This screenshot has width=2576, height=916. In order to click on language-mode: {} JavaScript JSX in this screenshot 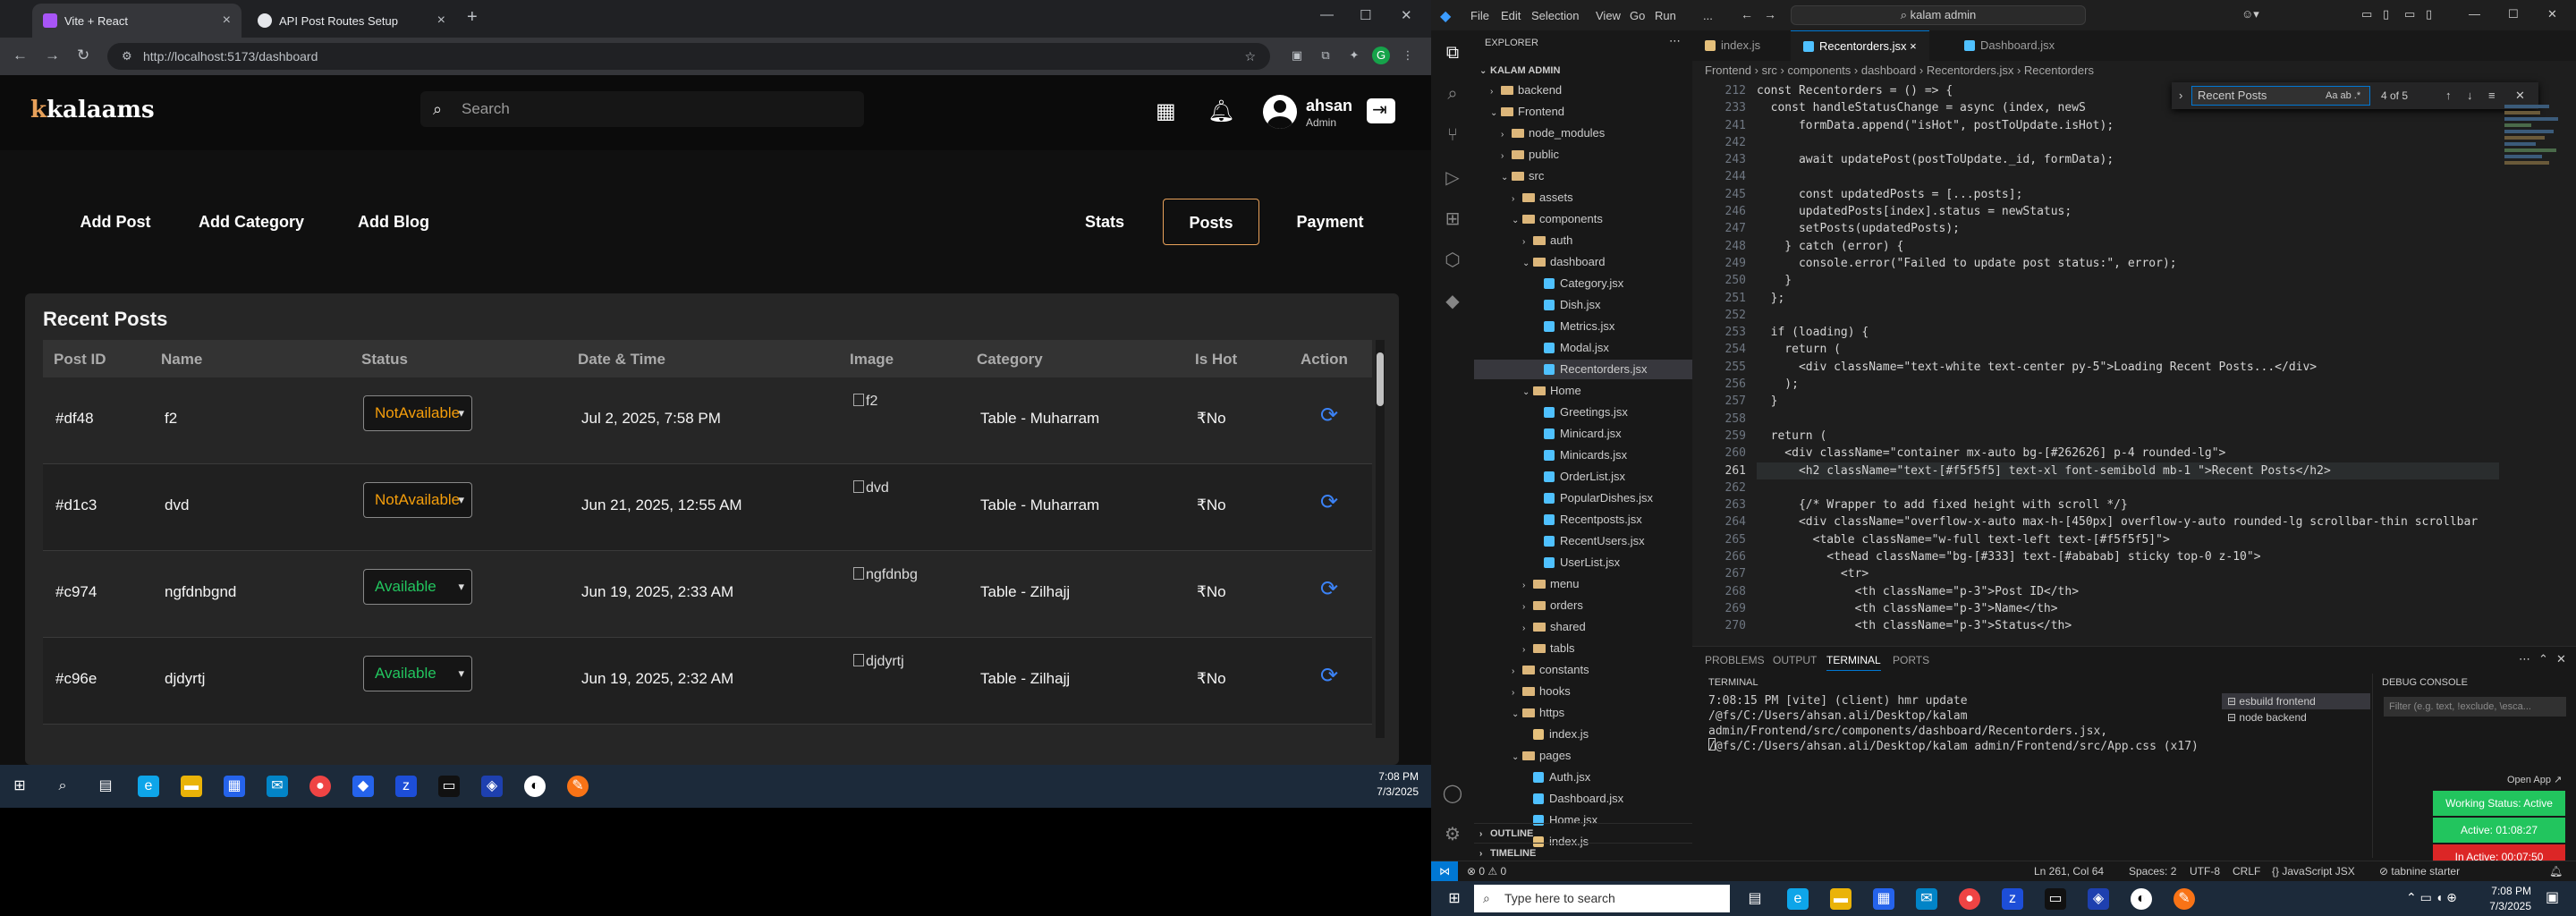, I will do `click(2313, 871)`.